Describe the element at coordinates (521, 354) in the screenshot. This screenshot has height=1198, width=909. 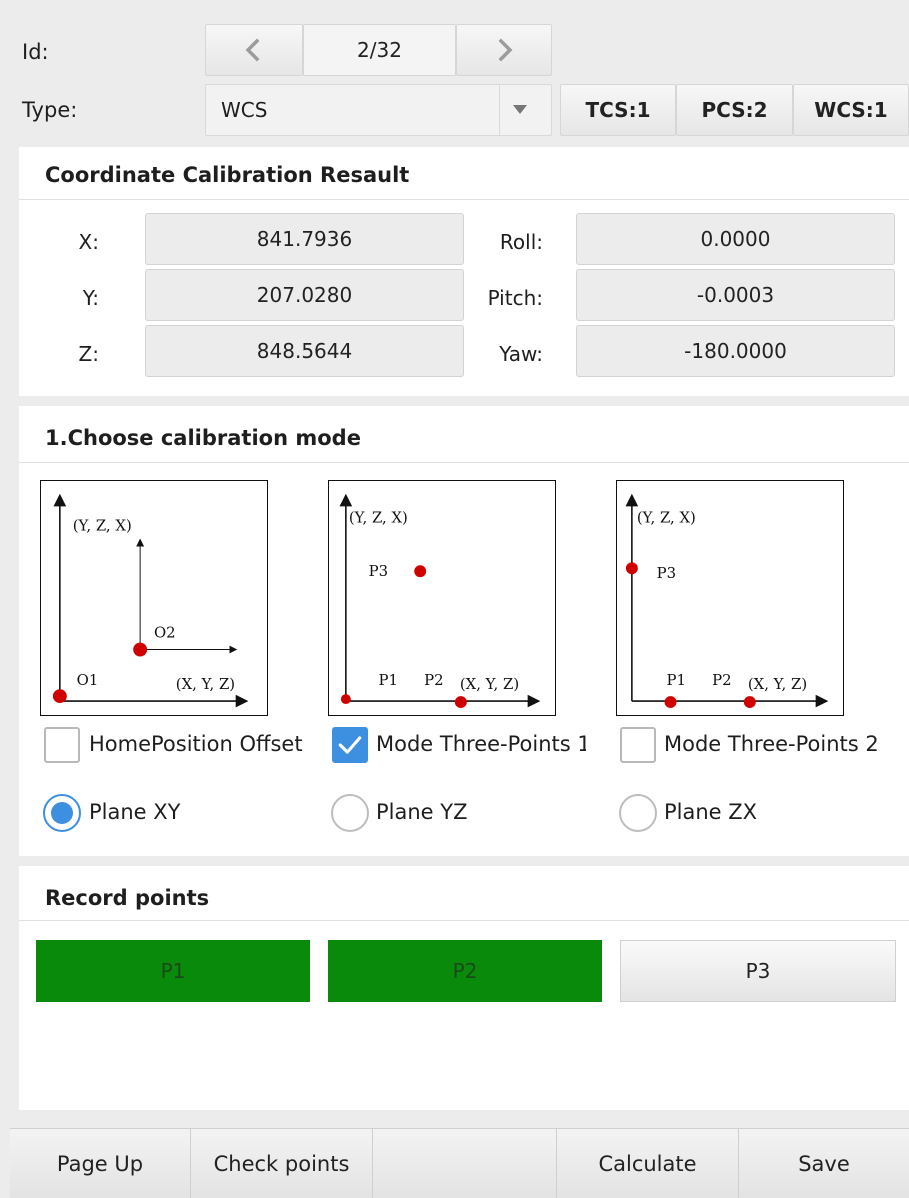
I see `yaw-label: Yaw:` at that location.